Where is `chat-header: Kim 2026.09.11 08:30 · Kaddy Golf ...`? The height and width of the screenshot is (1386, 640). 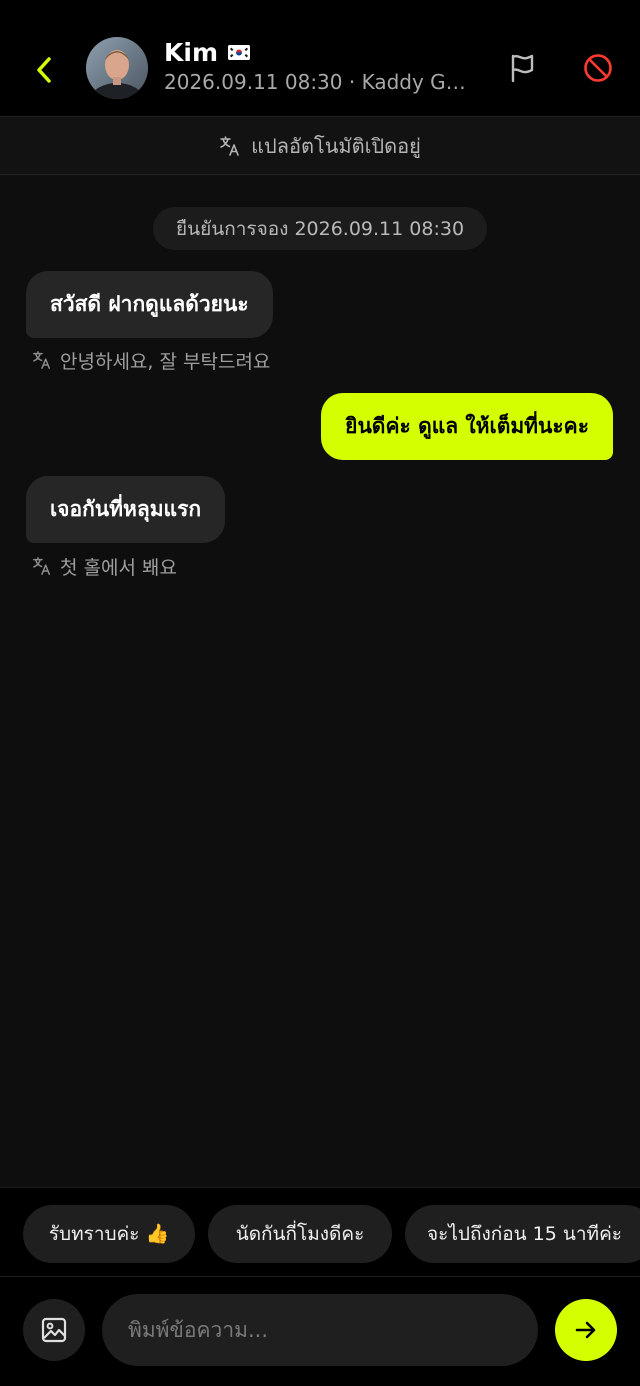
chat-header: Kim 2026.09.11 08:30 · Kaddy Golf ... is located at coordinates (320, 58).